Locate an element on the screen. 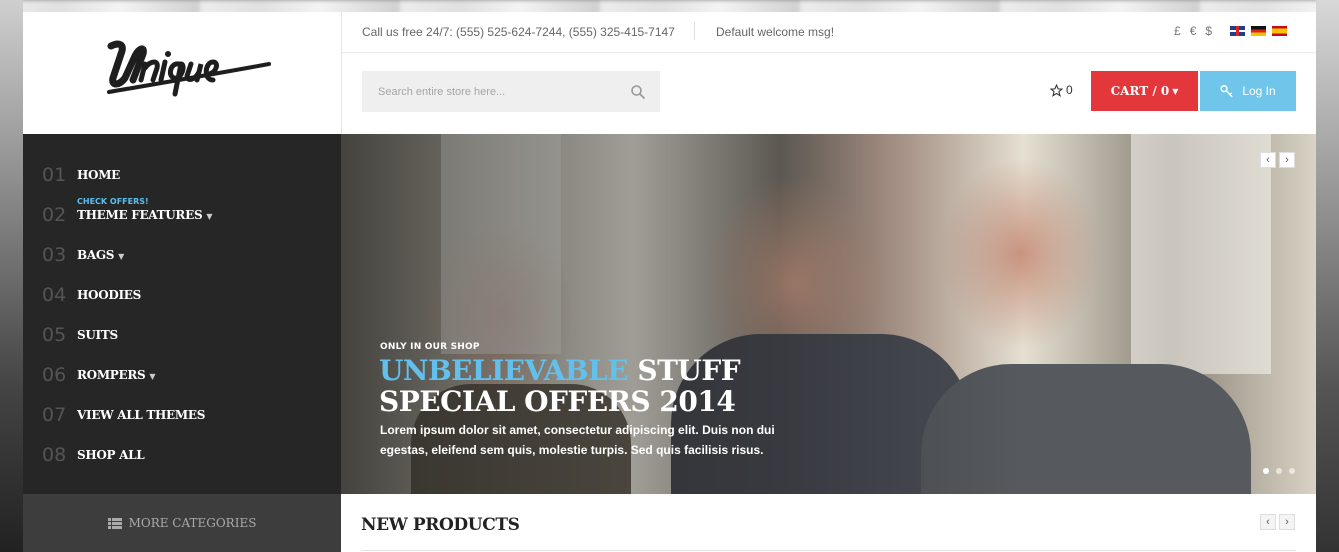 The image size is (1339, 552). prev-slide-button: ‹ is located at coordinates (1268, 160).